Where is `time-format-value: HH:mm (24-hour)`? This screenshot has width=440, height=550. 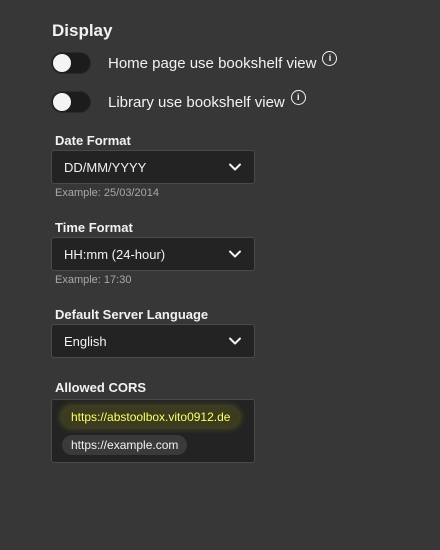 time-format-value: HH:mm (24-hour) is located at coordinates (115, 254).